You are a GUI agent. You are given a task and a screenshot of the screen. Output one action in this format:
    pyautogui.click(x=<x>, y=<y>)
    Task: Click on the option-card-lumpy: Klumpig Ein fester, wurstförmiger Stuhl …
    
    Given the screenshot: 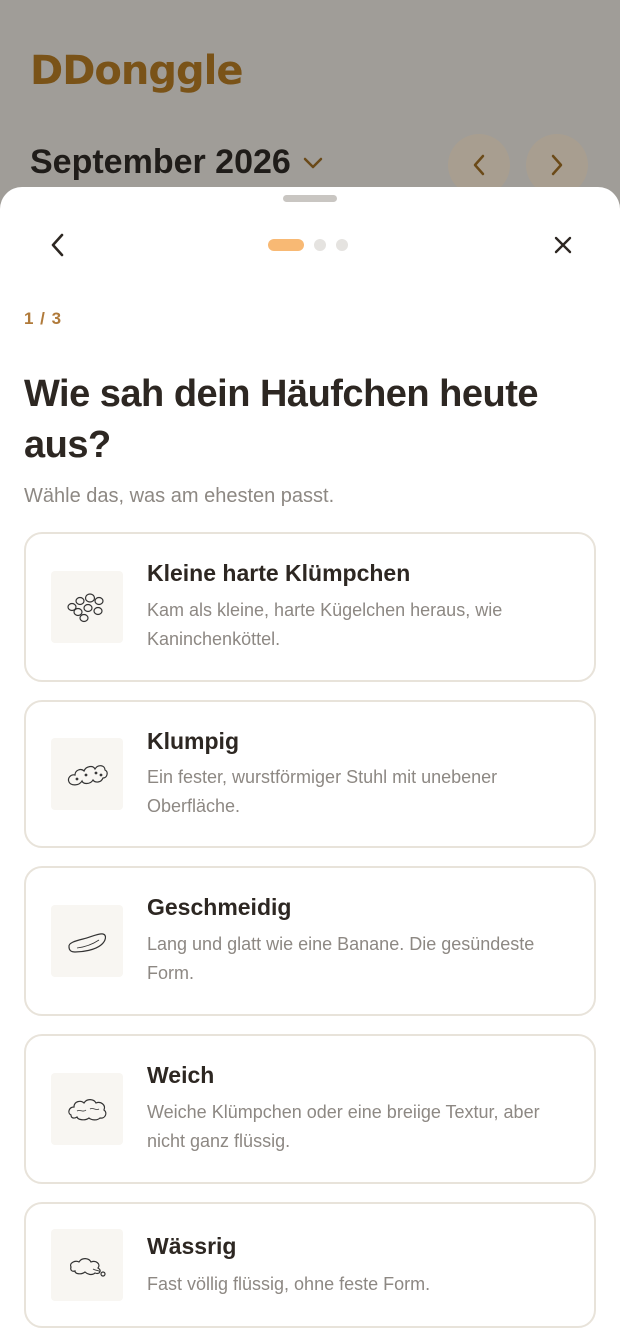 What is the action you would take?
    pyautogui.click(x=310, y=774)
    